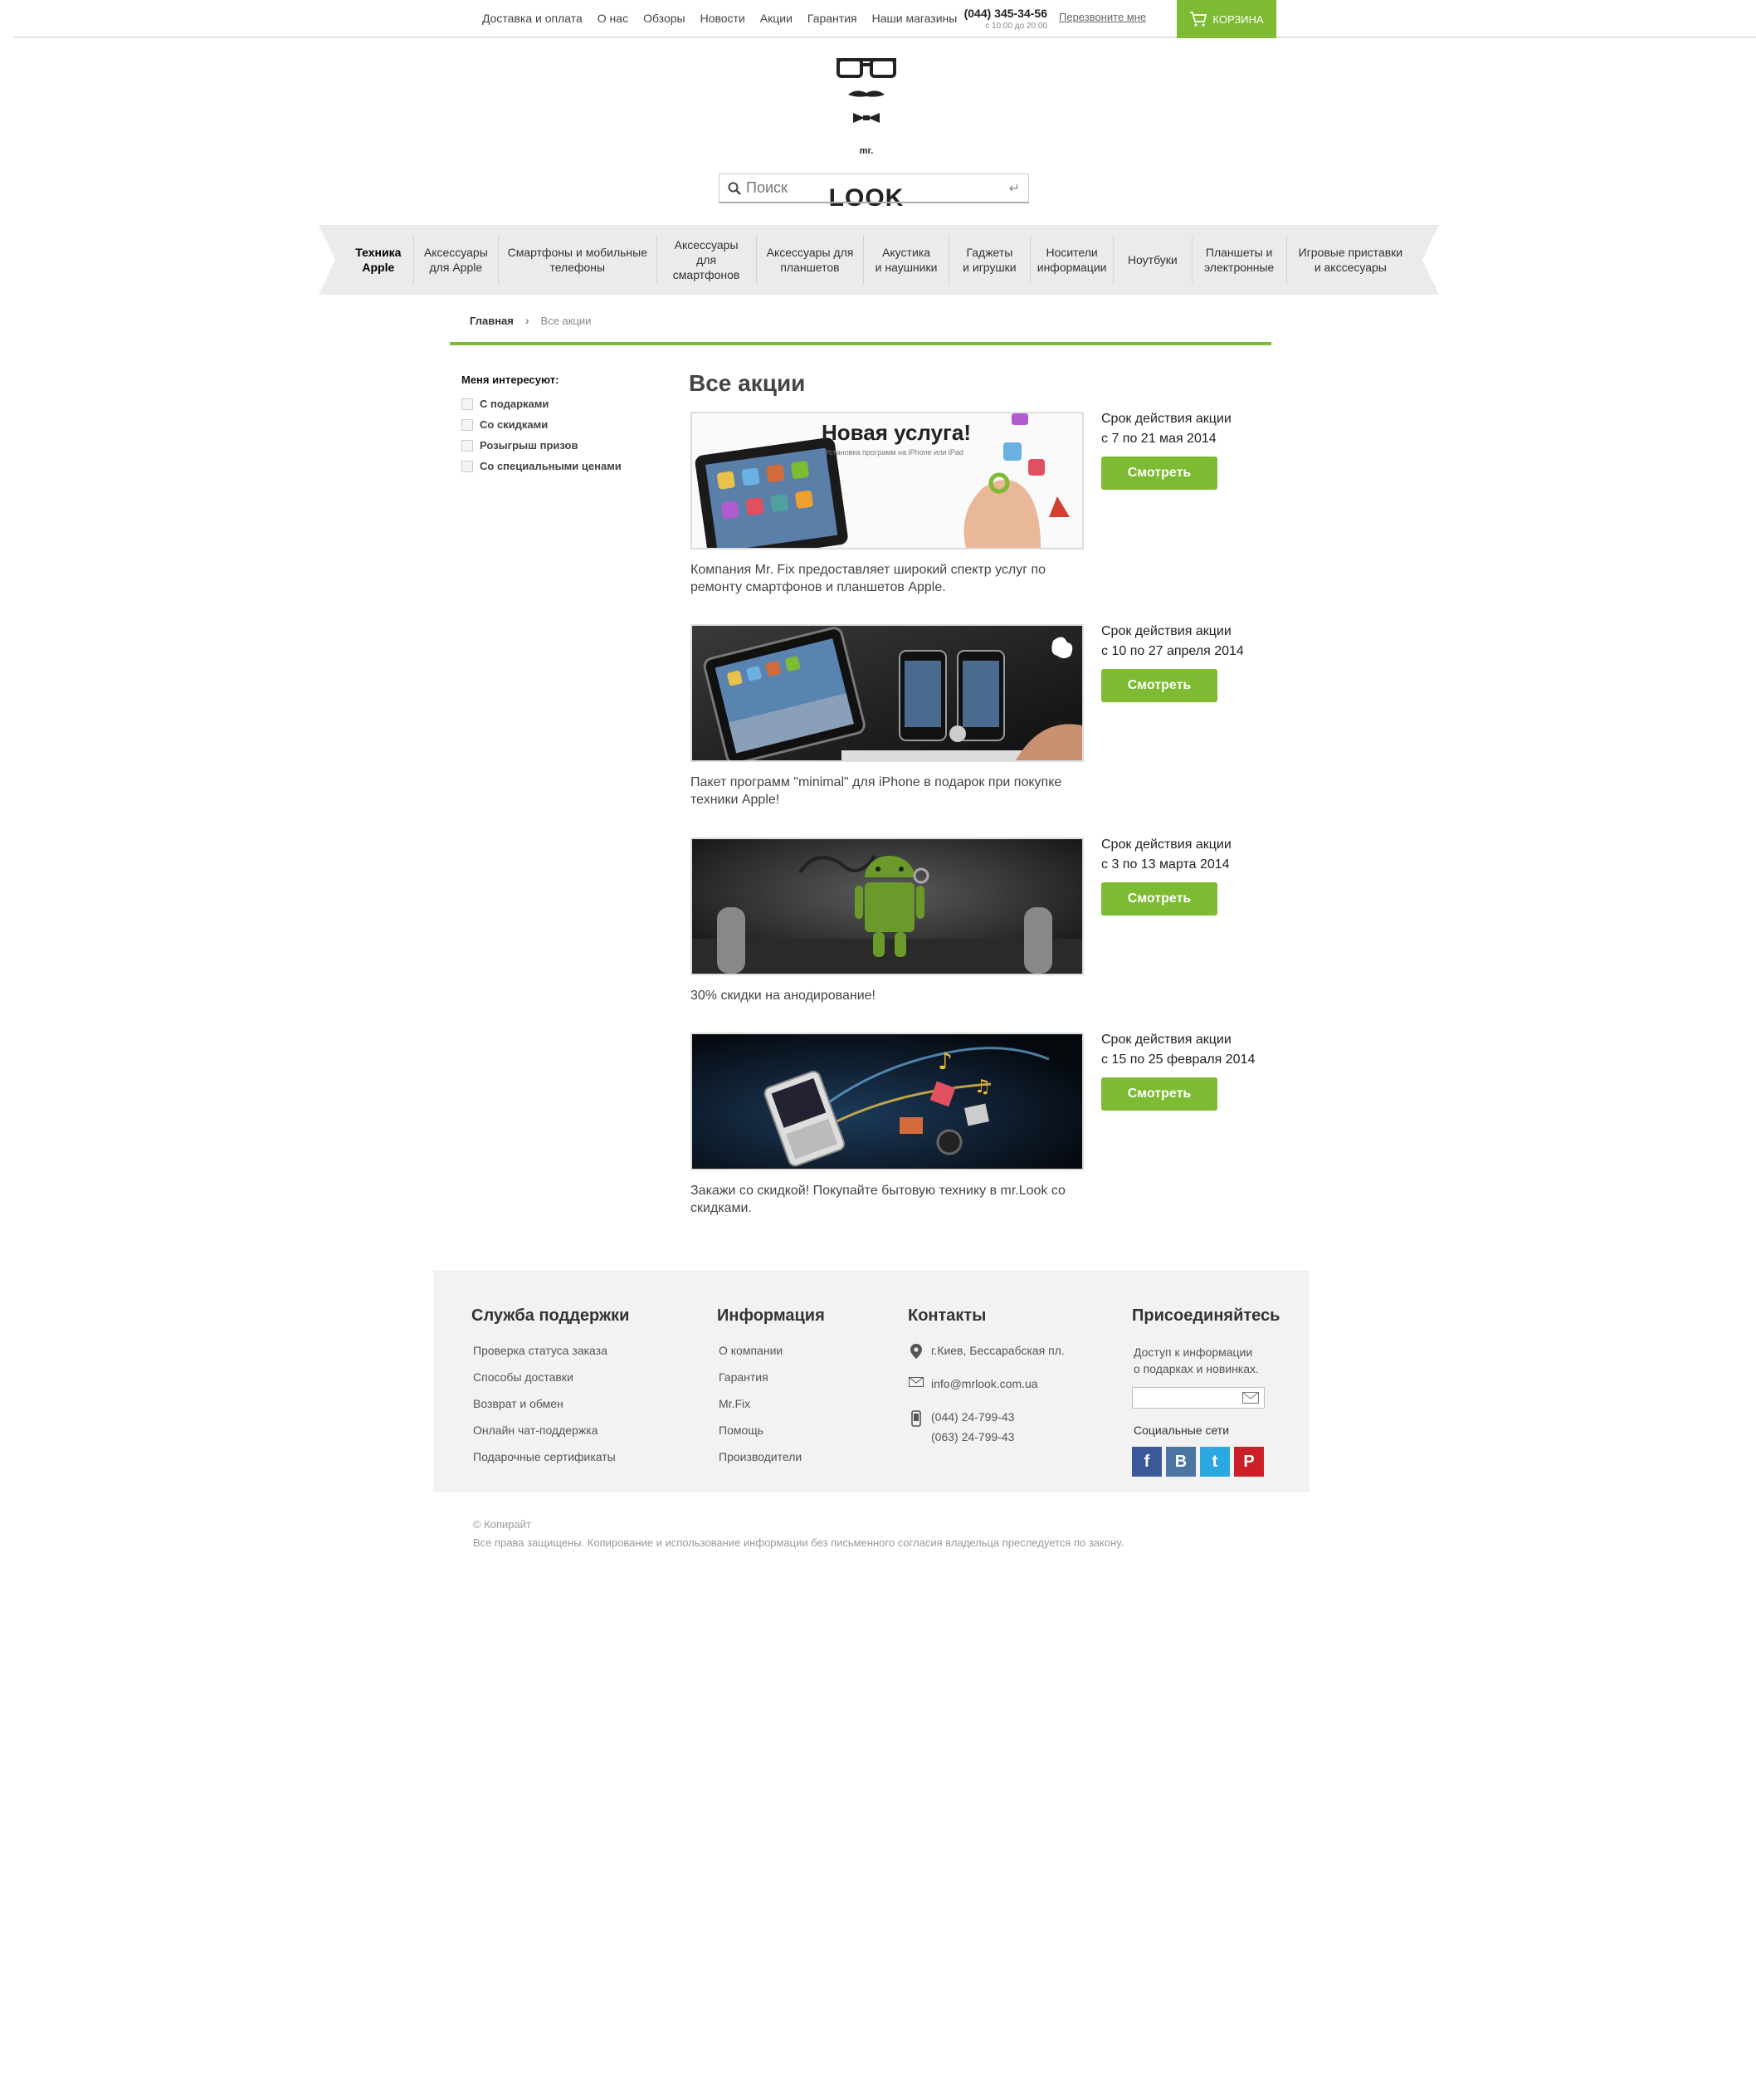 The width and height of the screenshot is (1756, 2100). What do you see at coordinates (916, 1418) in the screenshot?
I see `mobile-phone-icon` at bounding box center [916, 1418].